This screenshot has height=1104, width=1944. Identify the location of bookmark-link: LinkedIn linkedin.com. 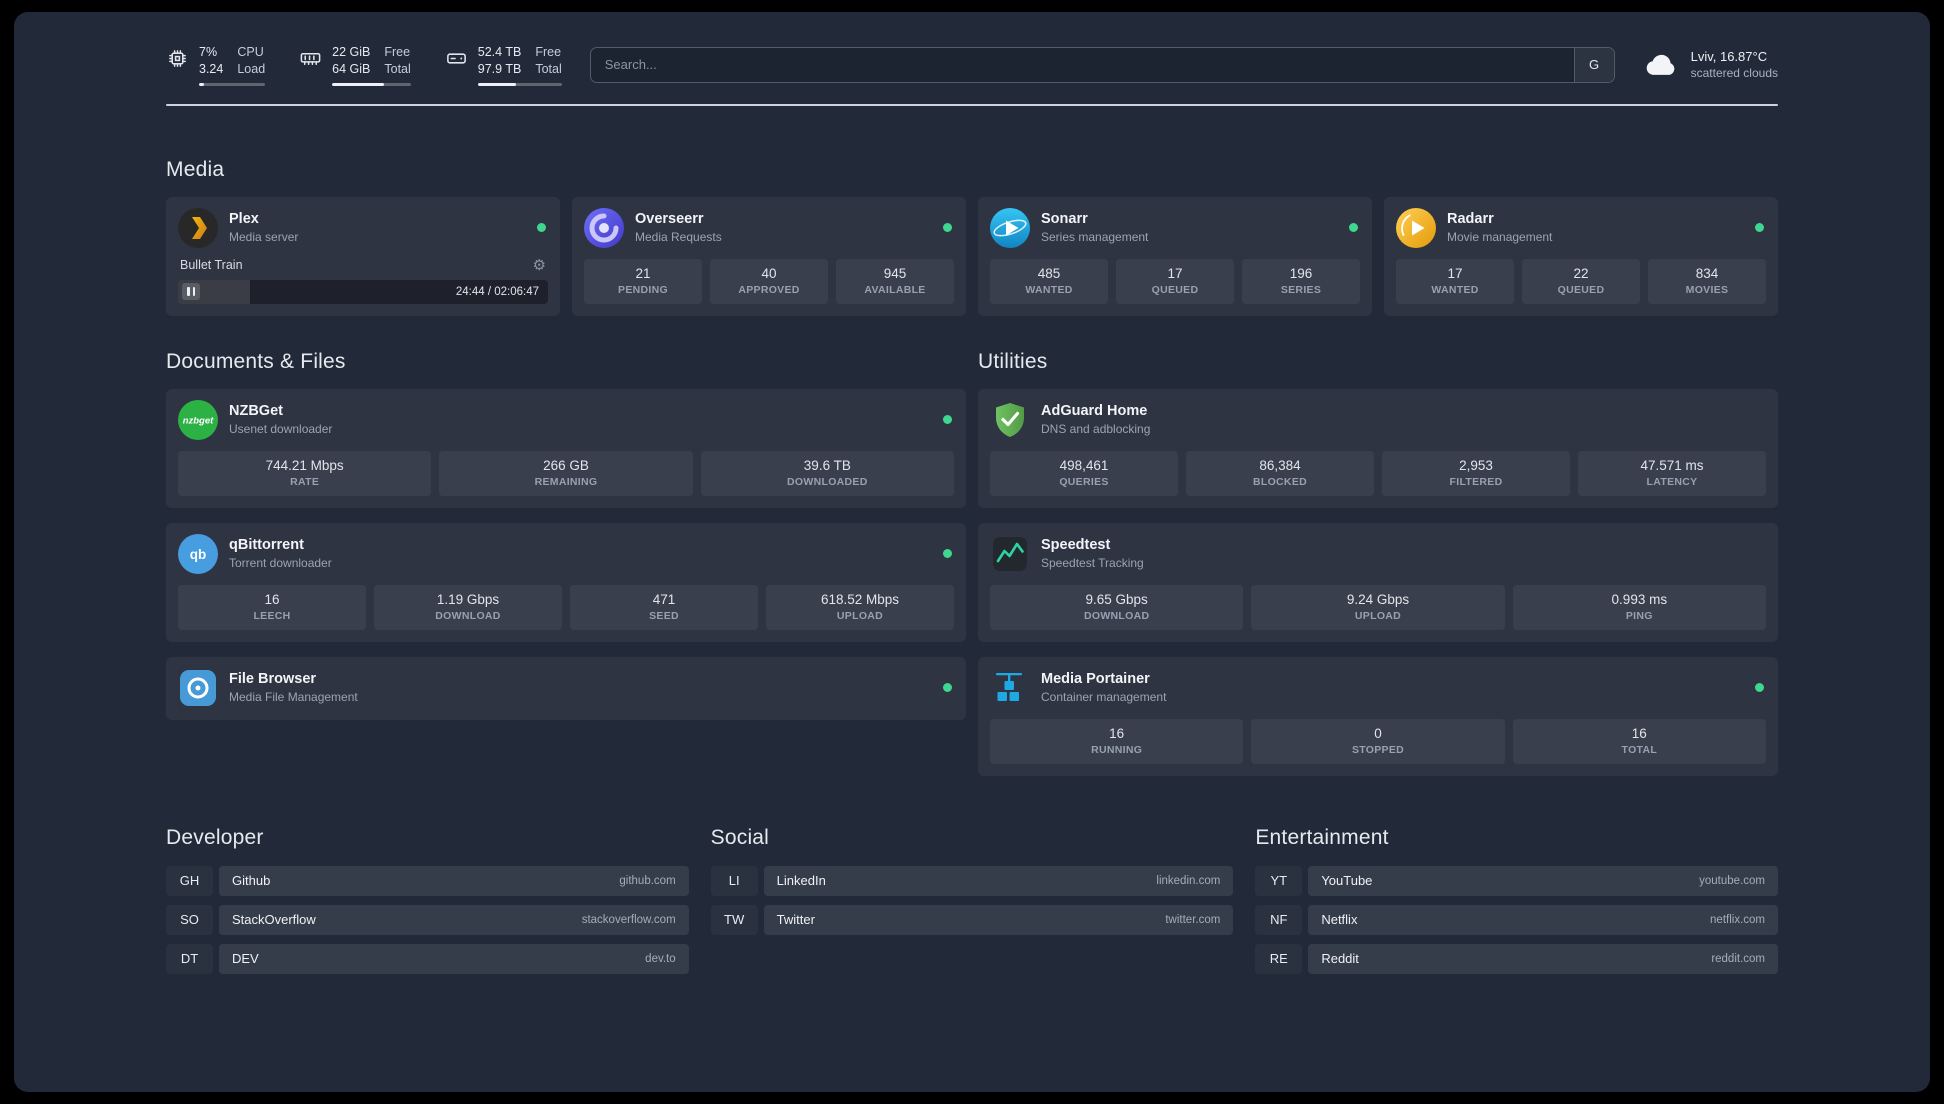
(998, 880).